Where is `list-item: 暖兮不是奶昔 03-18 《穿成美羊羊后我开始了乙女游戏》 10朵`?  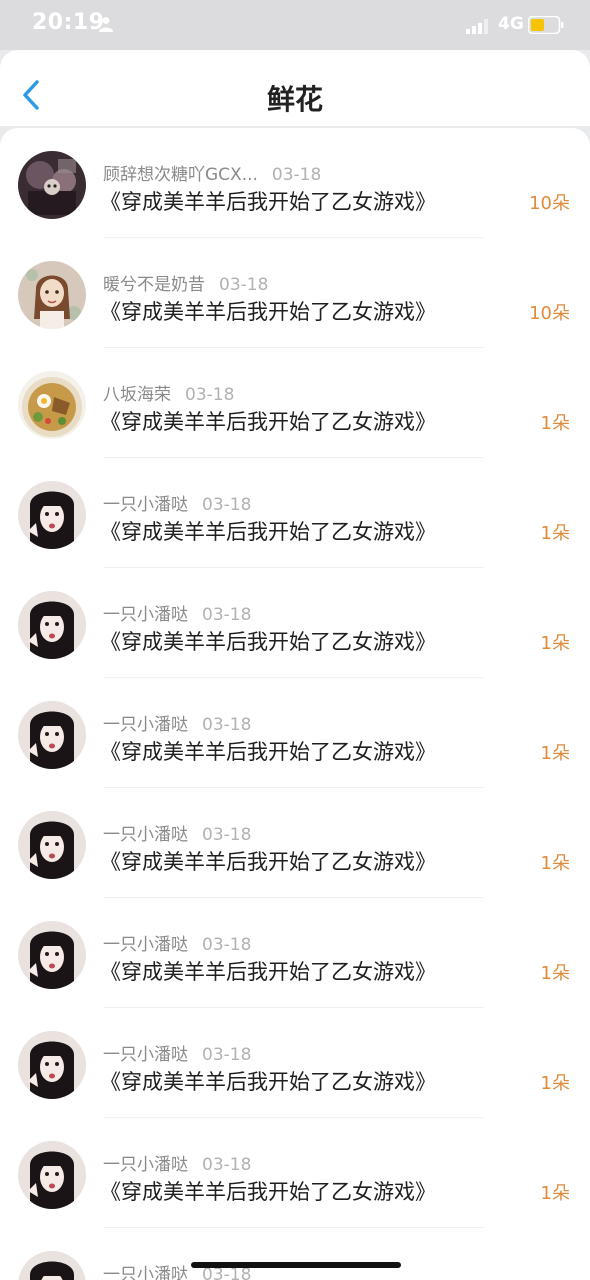 list-item: 暖兮不是奶昔 03-18 《穿成美羊羊后我开始了乙女游戏》 10朵 is located at coordinates (295, 293).